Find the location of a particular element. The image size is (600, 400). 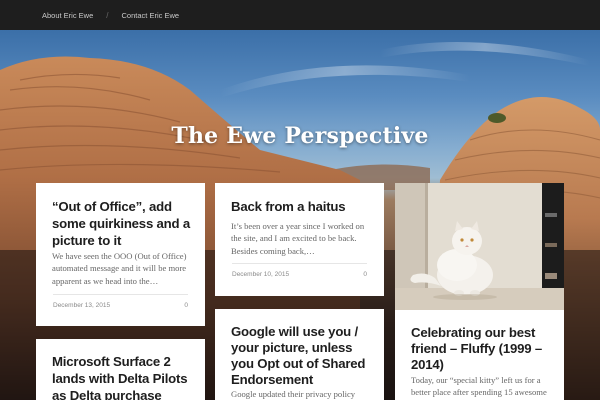

post-card-image is located at coordinates (479, 246).